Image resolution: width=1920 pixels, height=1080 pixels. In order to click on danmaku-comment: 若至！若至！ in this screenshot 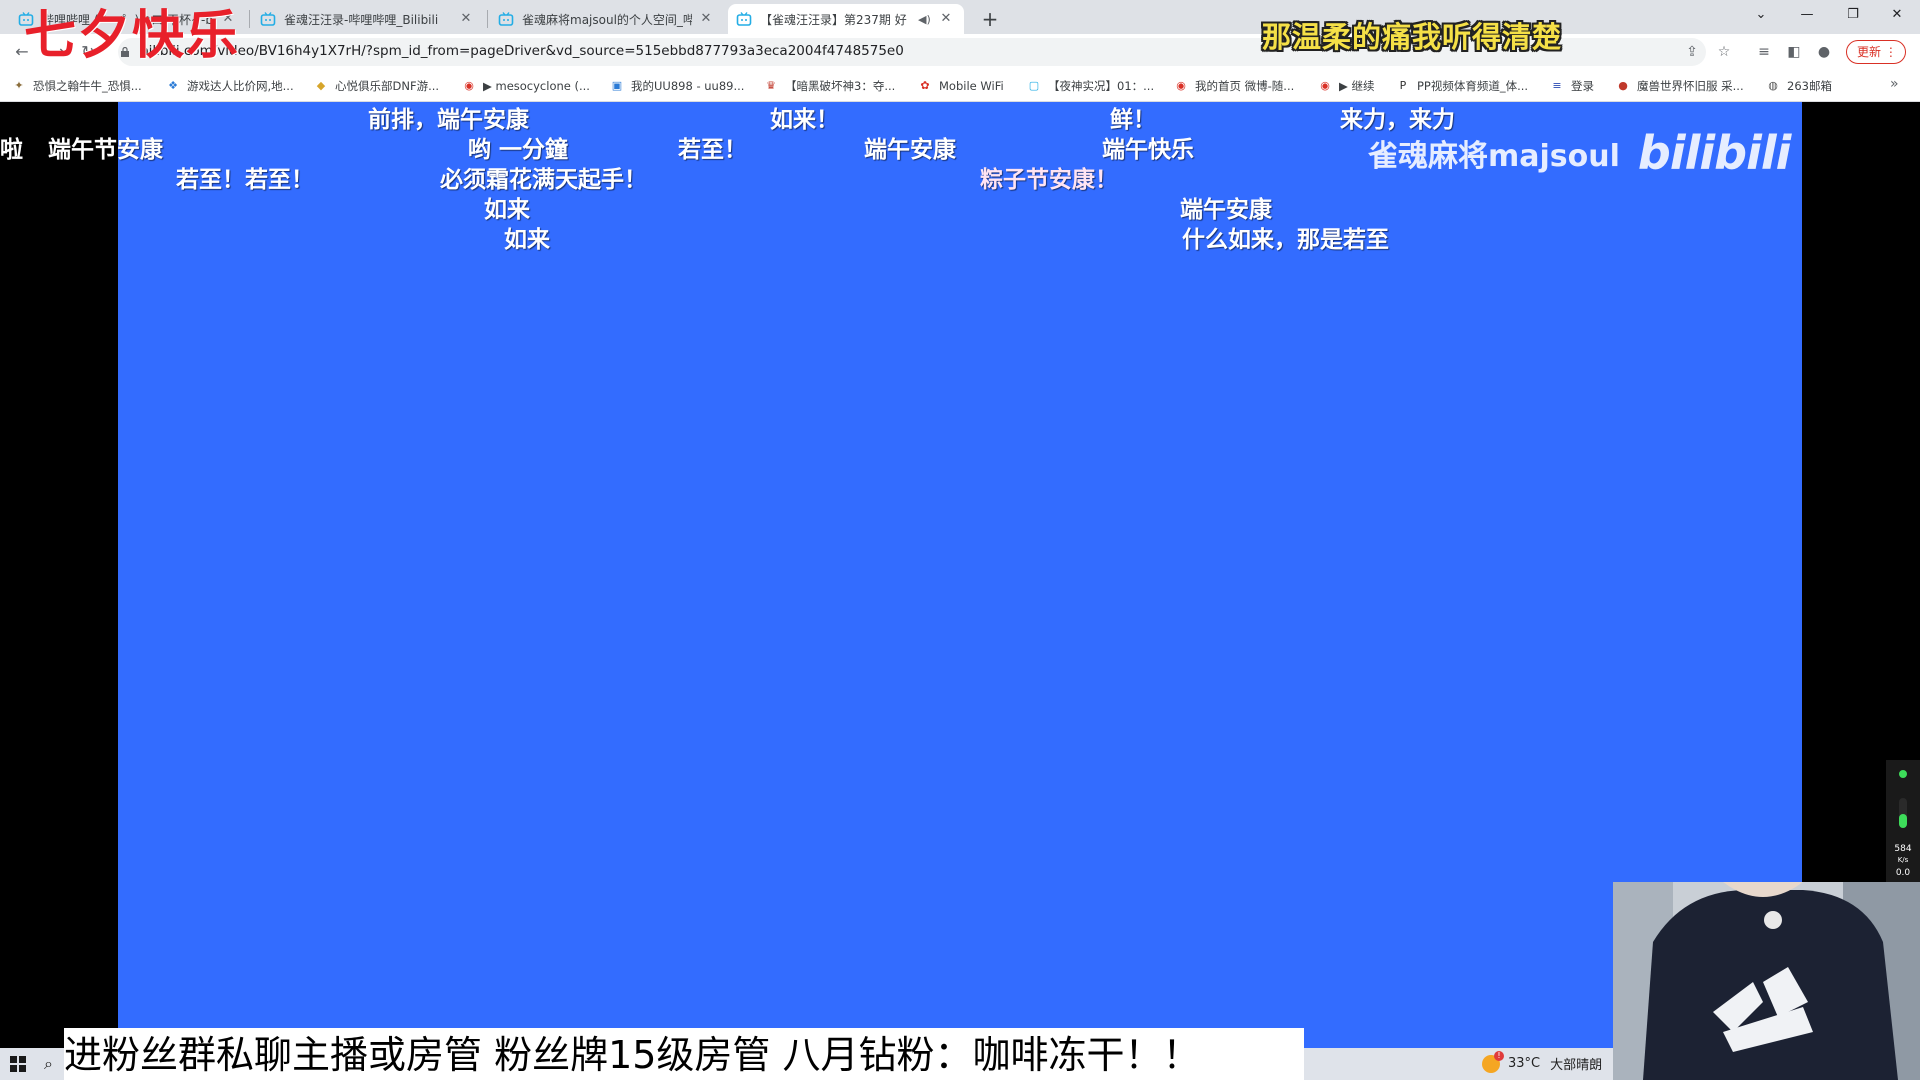, I will do `click(245, 180)`.